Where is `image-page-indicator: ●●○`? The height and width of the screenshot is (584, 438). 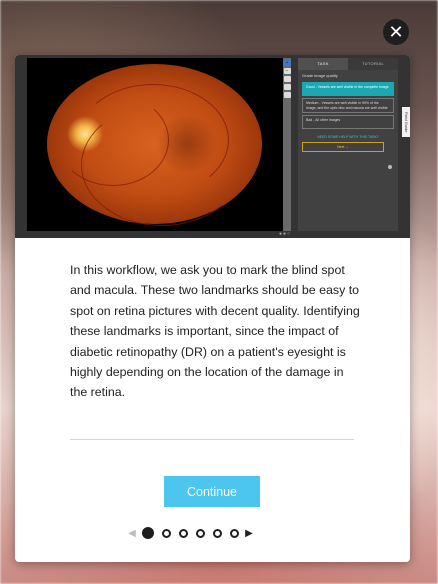 image-page-indicator: ●●○ is located at coordinates (285, 234).